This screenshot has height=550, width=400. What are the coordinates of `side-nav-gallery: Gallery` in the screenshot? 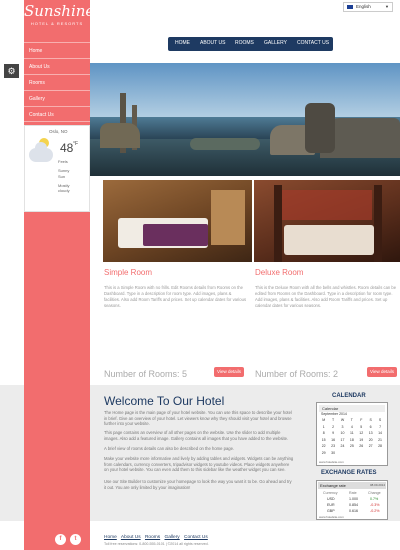 It's located at (57, 98).